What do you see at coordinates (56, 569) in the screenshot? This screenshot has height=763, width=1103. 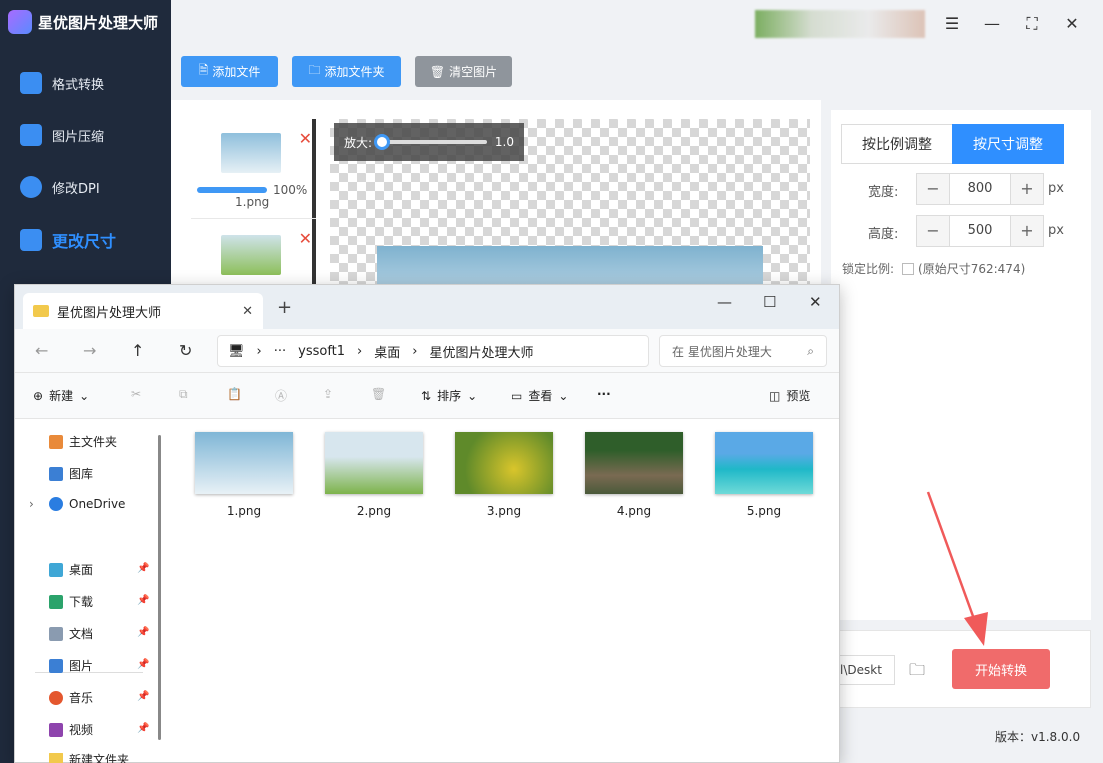 I see `desktop-icon` at bounding box center [56, 569].